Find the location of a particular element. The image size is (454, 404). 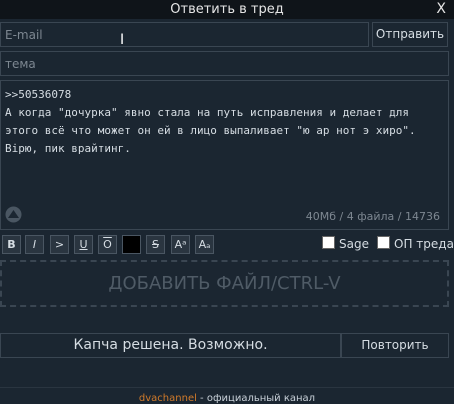

italic-button: I is located at coordinates (34, 244).